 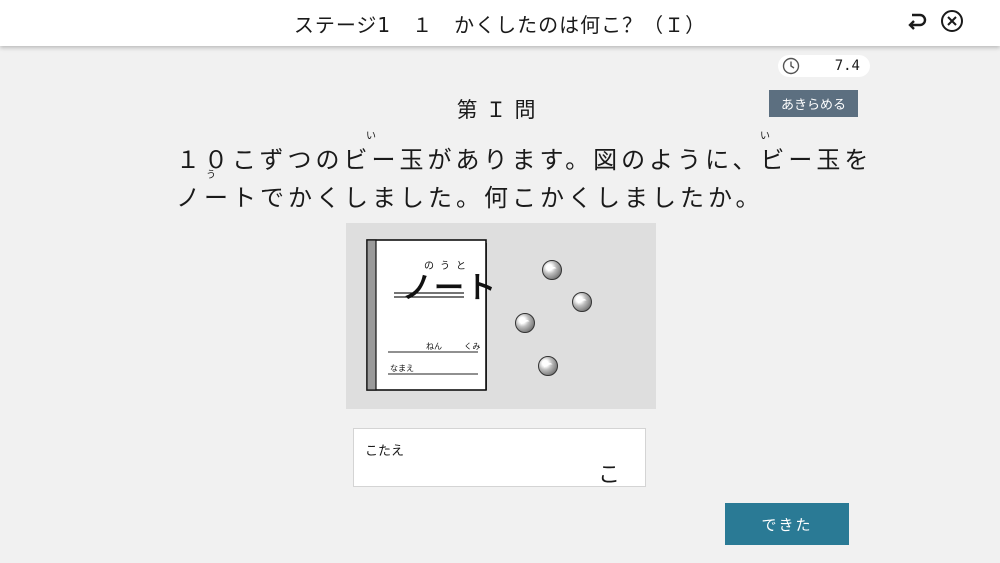 What do you see at coordinates (426, 315) in the screenshot?
I see `notebook-illustration` at bounding box center [426, 315].